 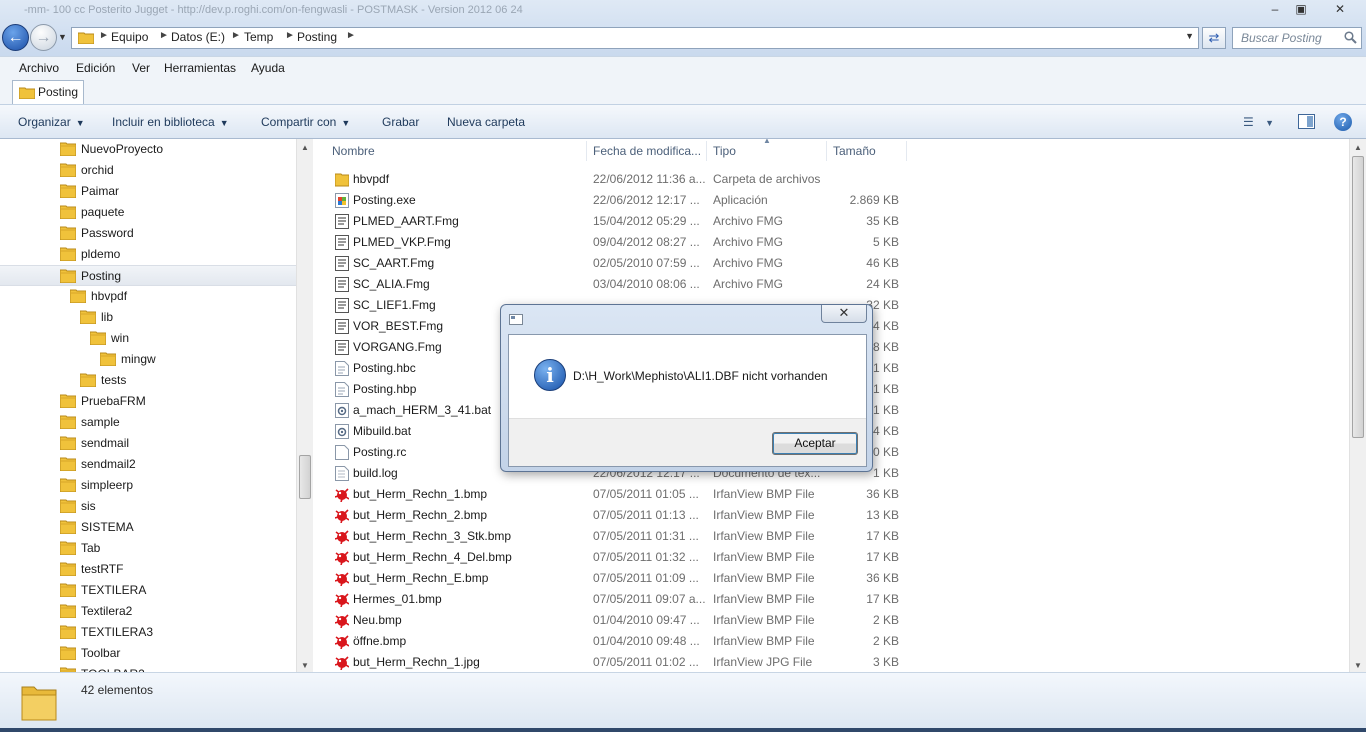 What do you see at coordinates (148, 296) in the screenshot?
I see `nav-item-hbvpdf: hbvpdf` at bounding box center [148, 296].